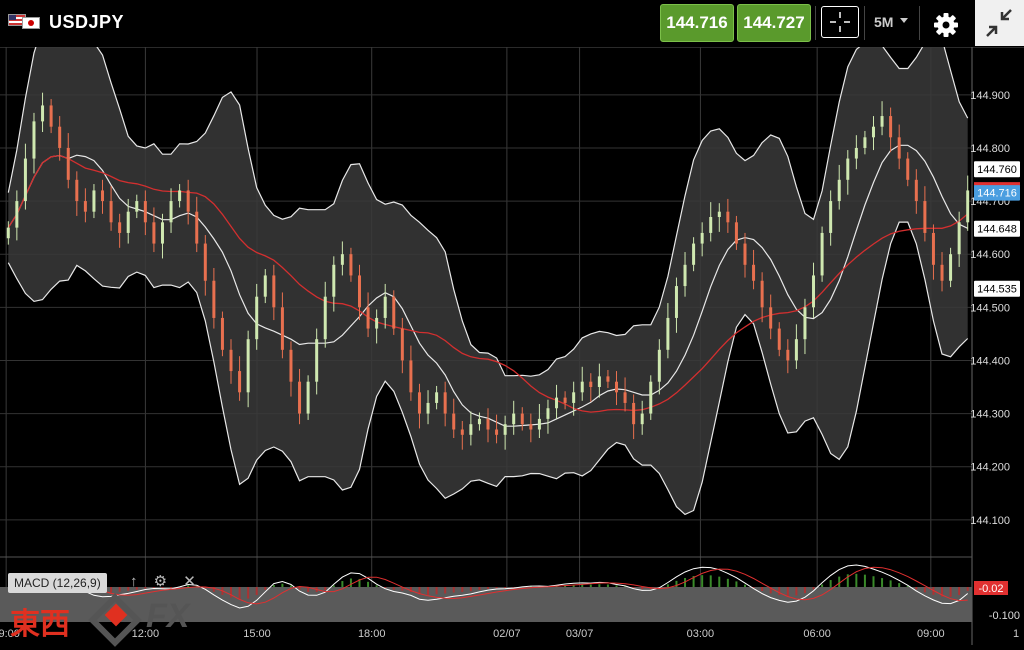 The width and height of the screenshot is (1024, 650). What do you see at coordinates (40, 624) in the screenshot?
I see `logo-kanji: 東西` at bounding box center [40, 624].